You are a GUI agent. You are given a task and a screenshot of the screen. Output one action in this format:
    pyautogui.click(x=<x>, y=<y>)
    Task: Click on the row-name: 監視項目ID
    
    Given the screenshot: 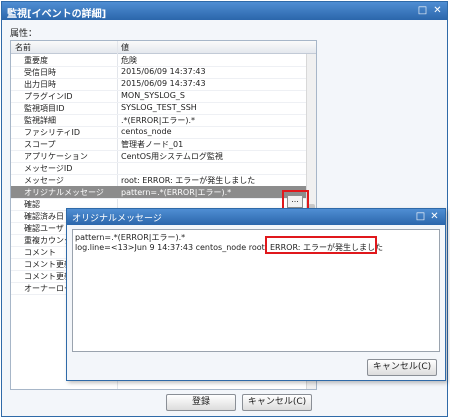 What is the action you would take?
    pyautogui.click(x=44, y=108)
    